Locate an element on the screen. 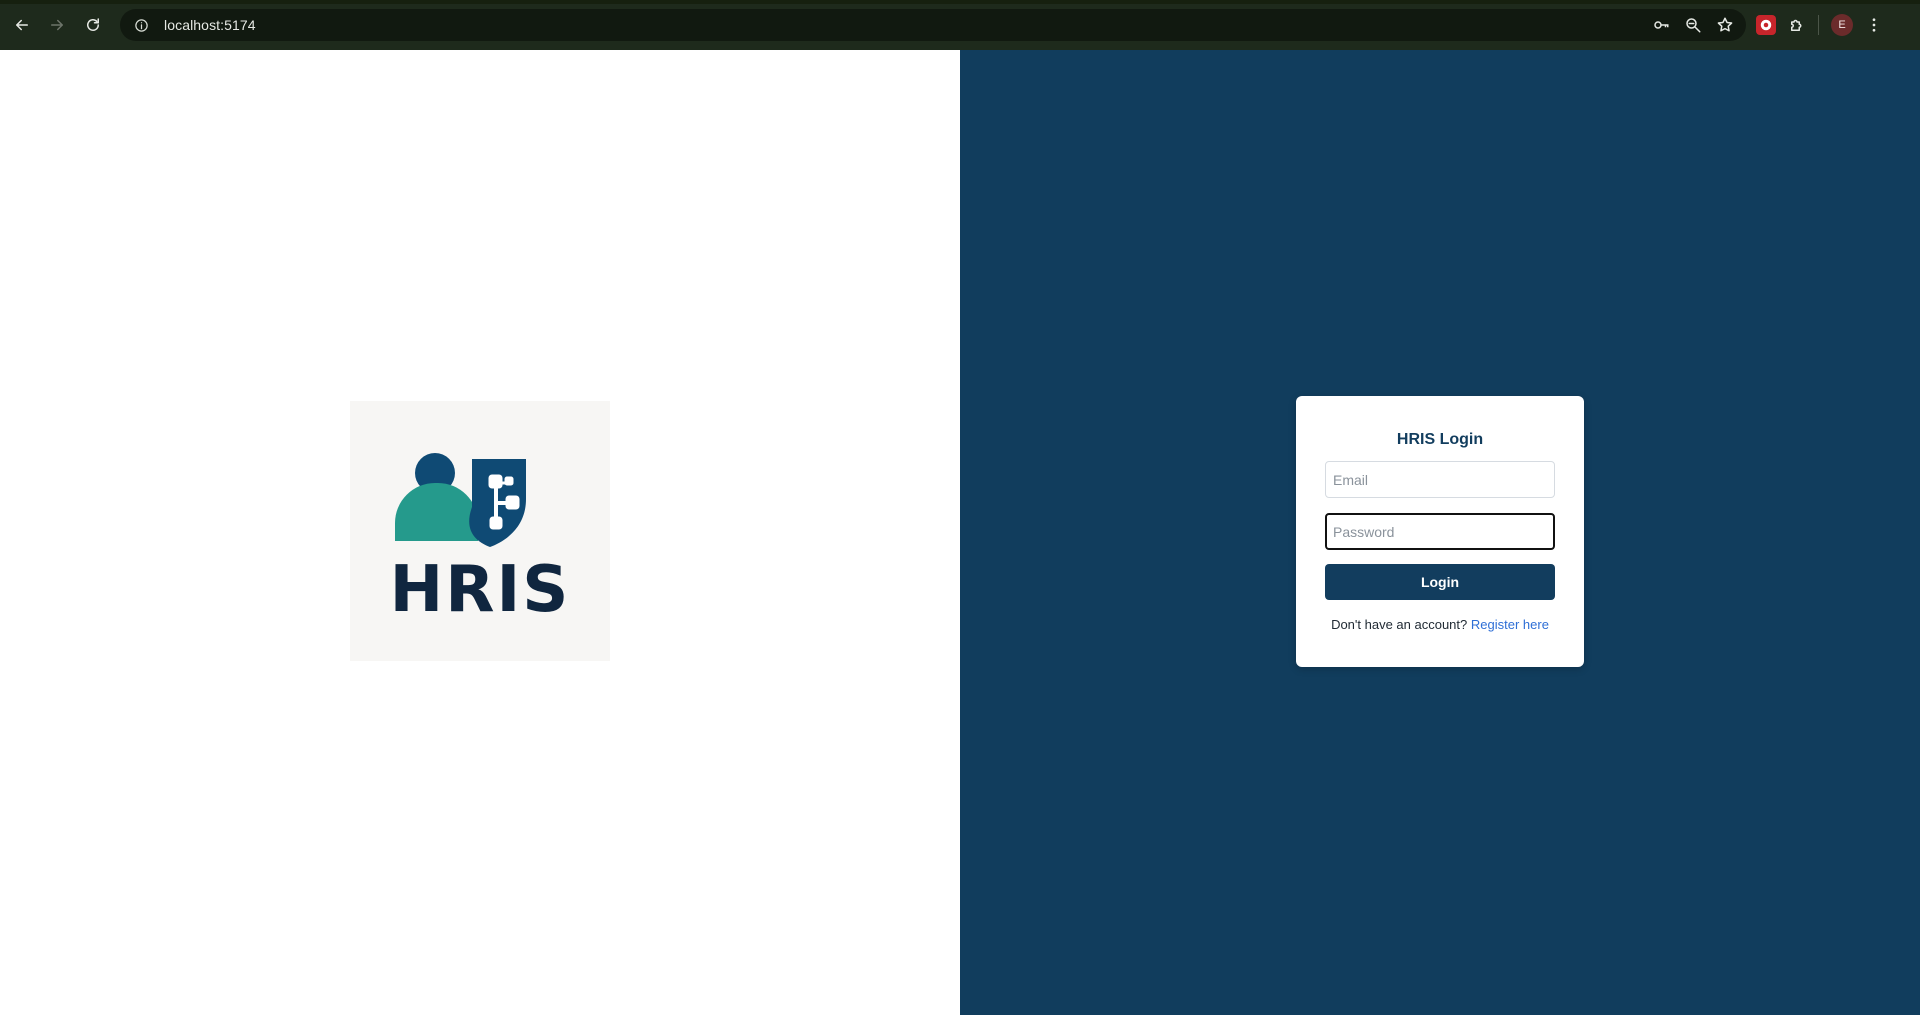 The height and width of the screenshot is (1015, 1920). hris-logo-graphic: HRIS is located at coordinates (480, 540).